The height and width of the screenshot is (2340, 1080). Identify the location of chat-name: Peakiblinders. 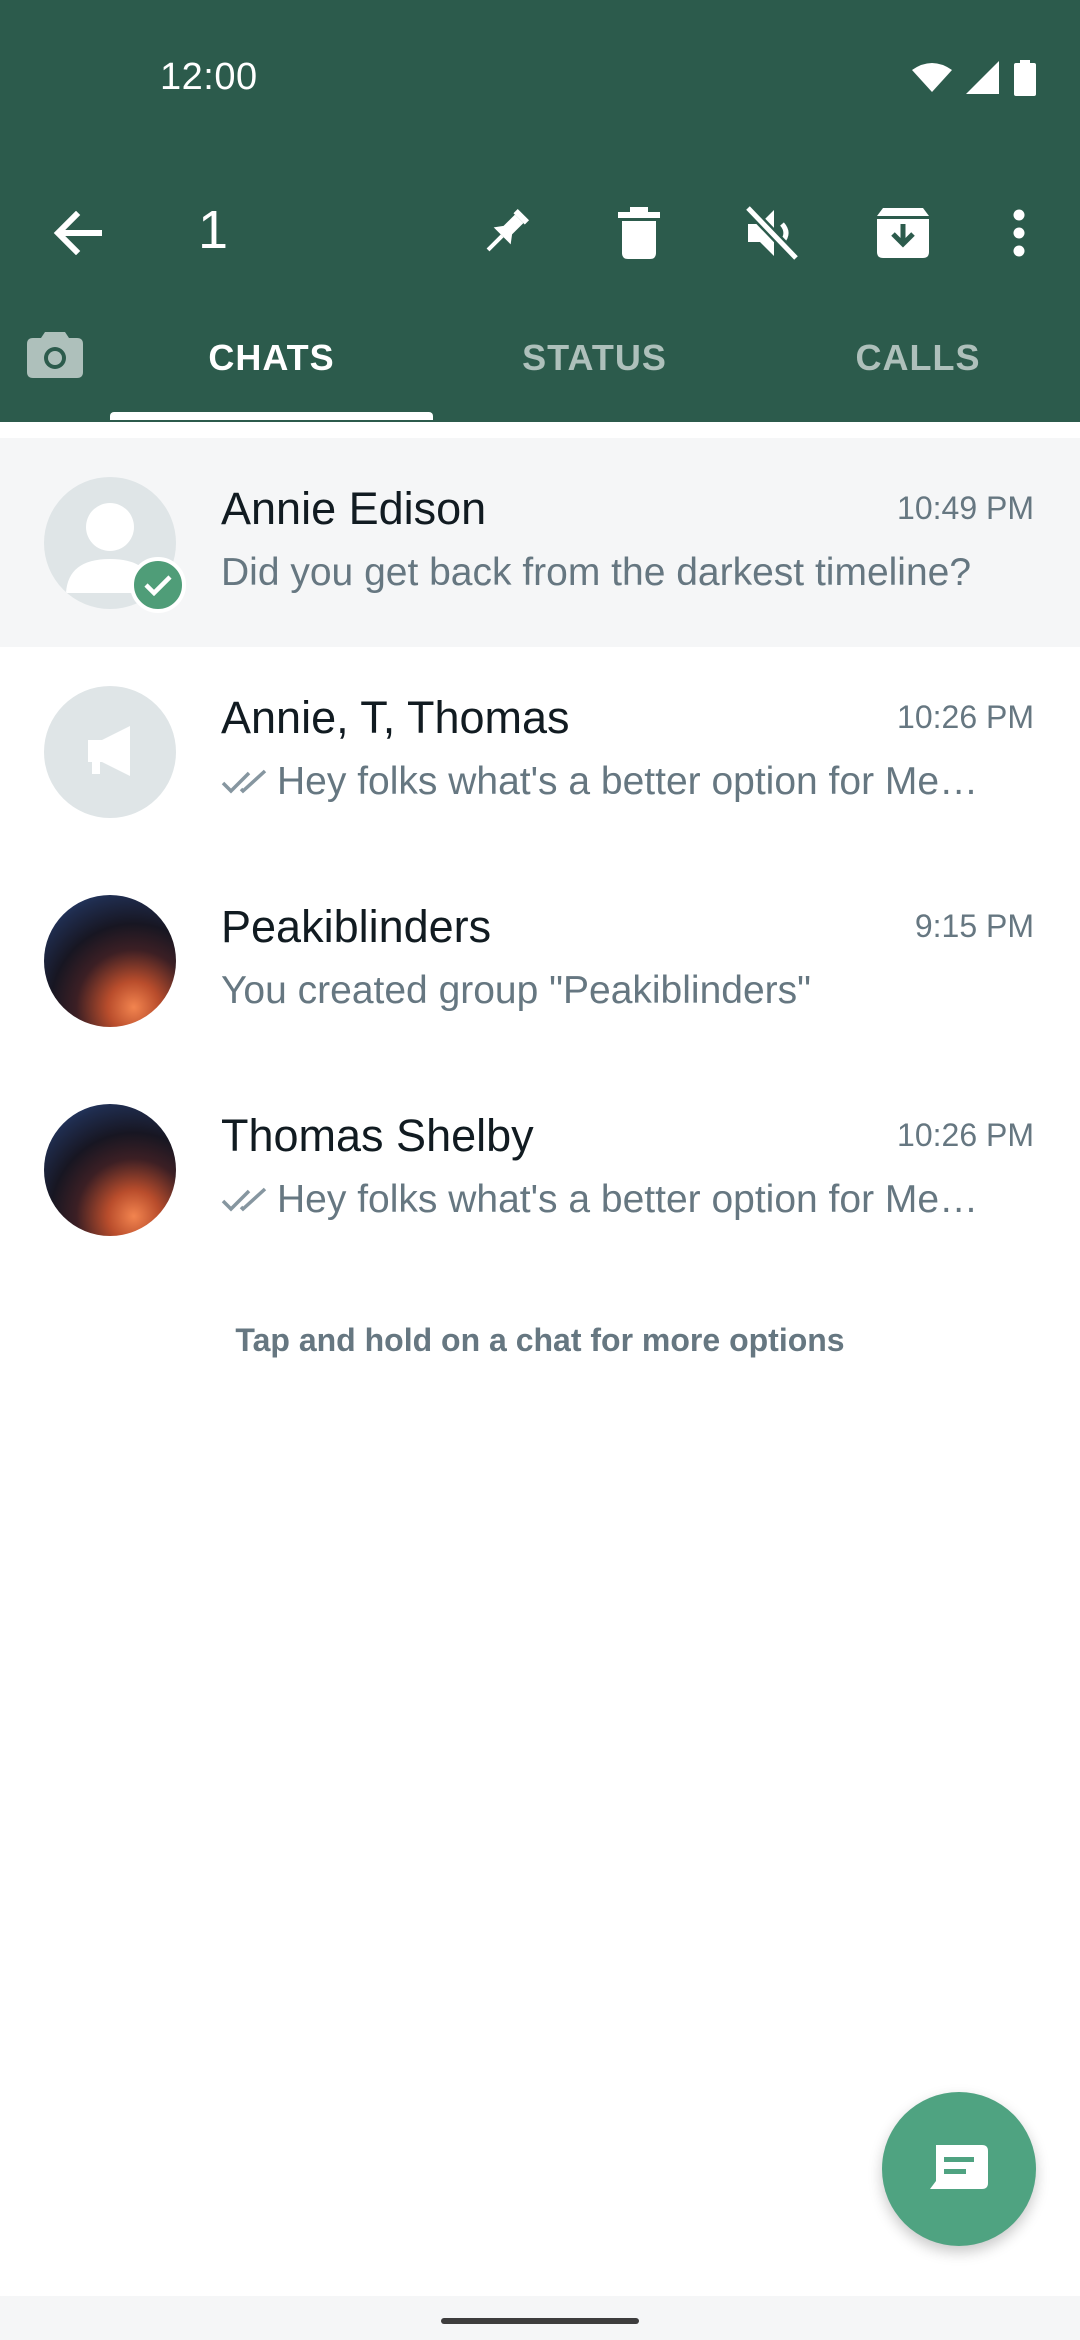
(356, 926).